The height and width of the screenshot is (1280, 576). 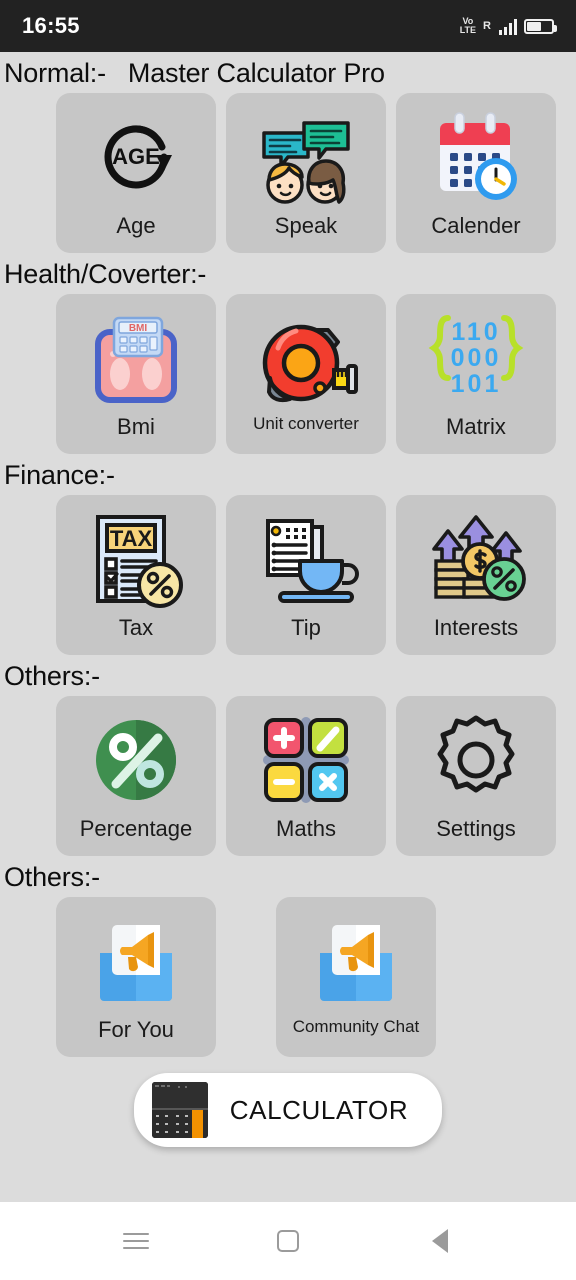 I want to click on home-square-icon, so click(x=288, y=1241).